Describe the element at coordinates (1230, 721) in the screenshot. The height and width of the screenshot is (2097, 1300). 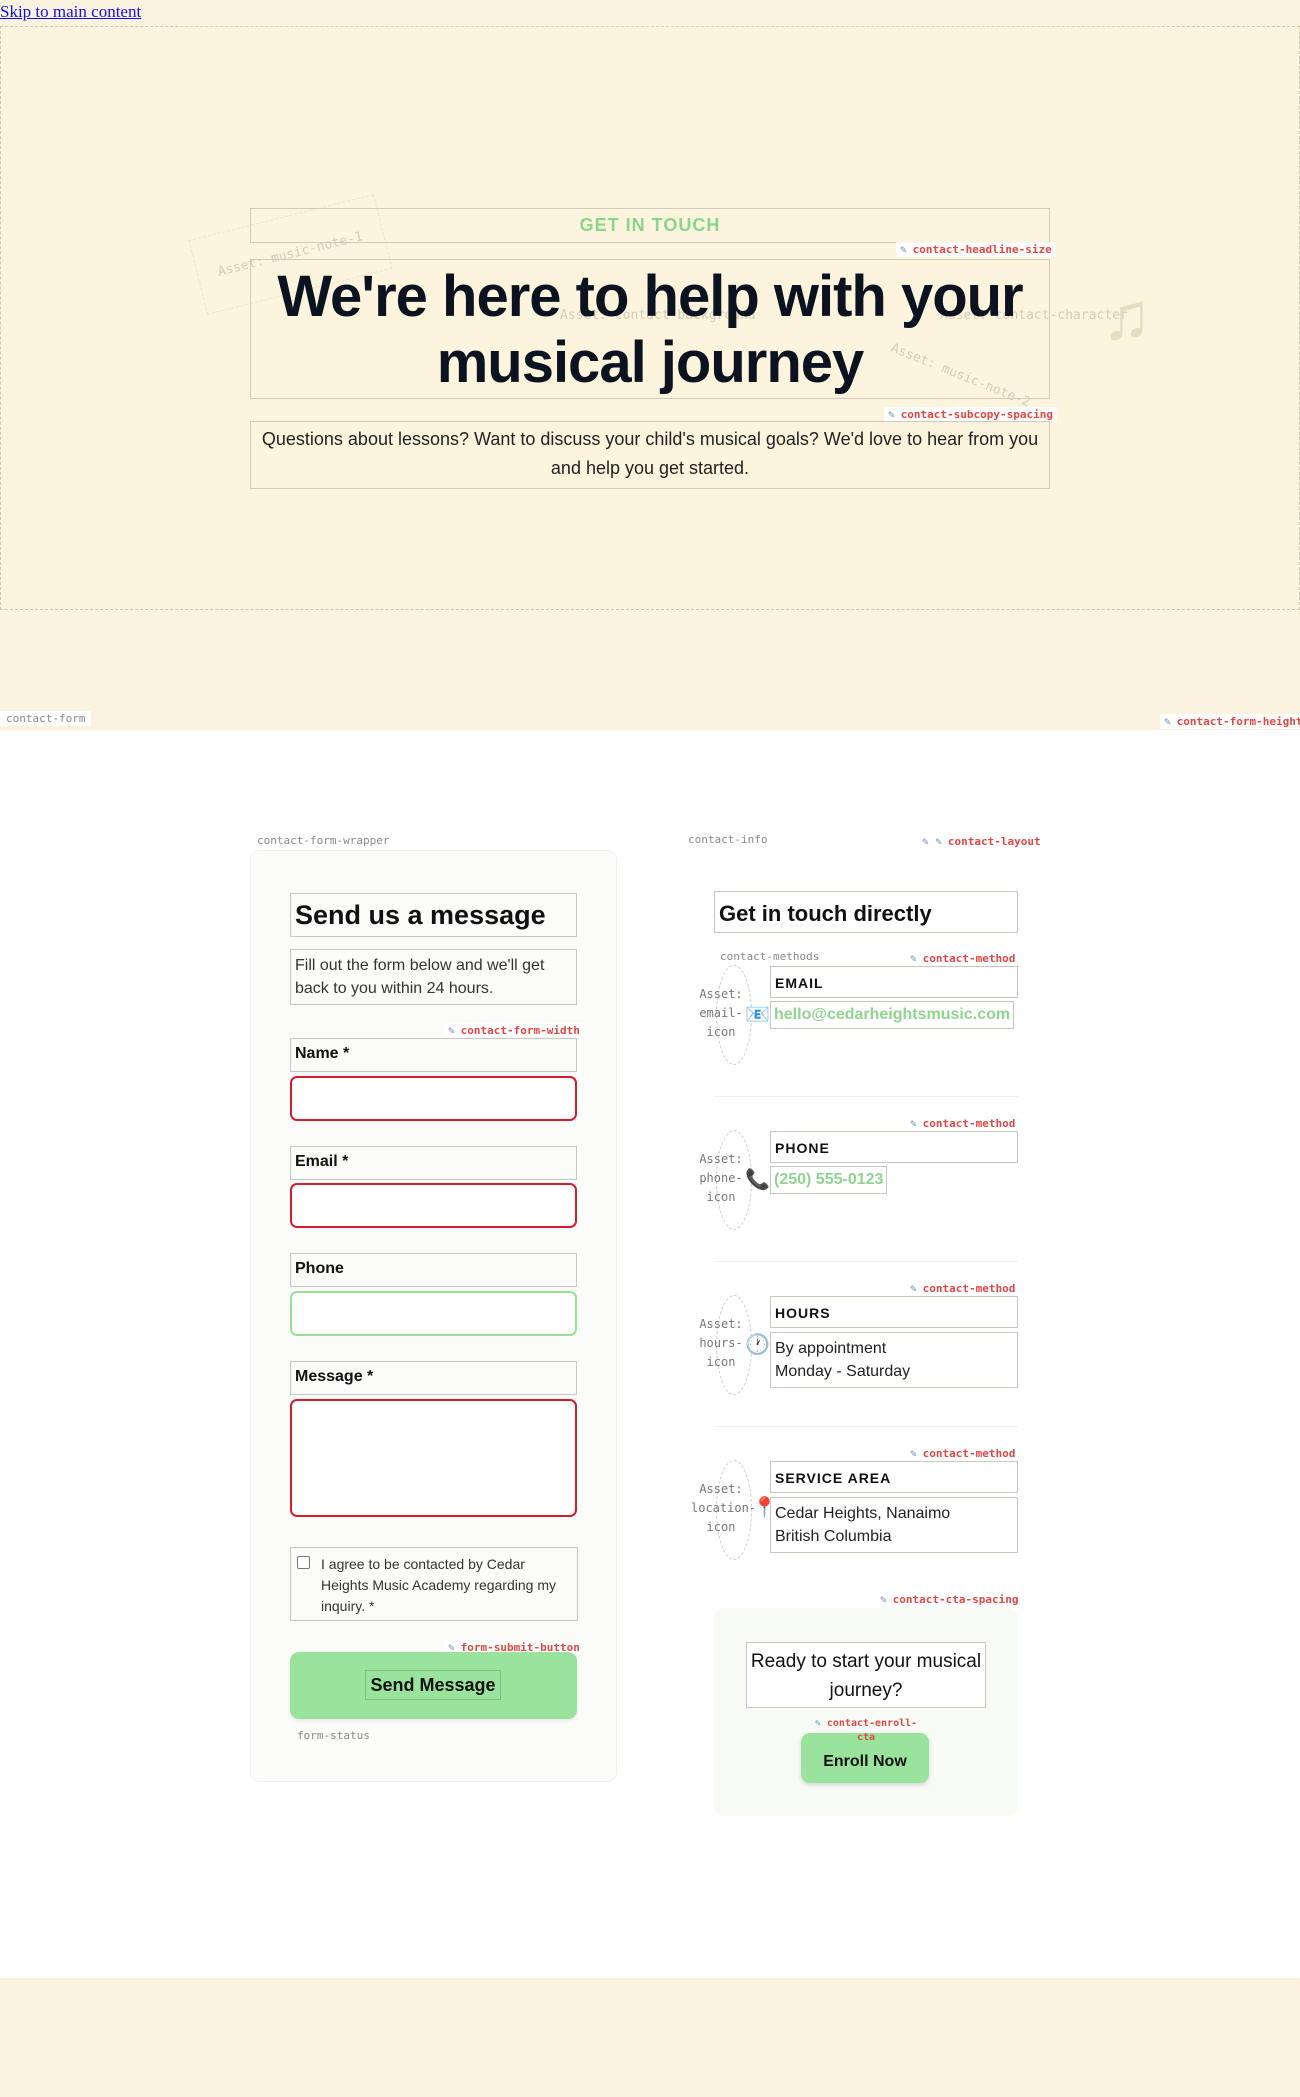
I see `contact-form-height-annotation: ✎ contact-form-height` at that location.